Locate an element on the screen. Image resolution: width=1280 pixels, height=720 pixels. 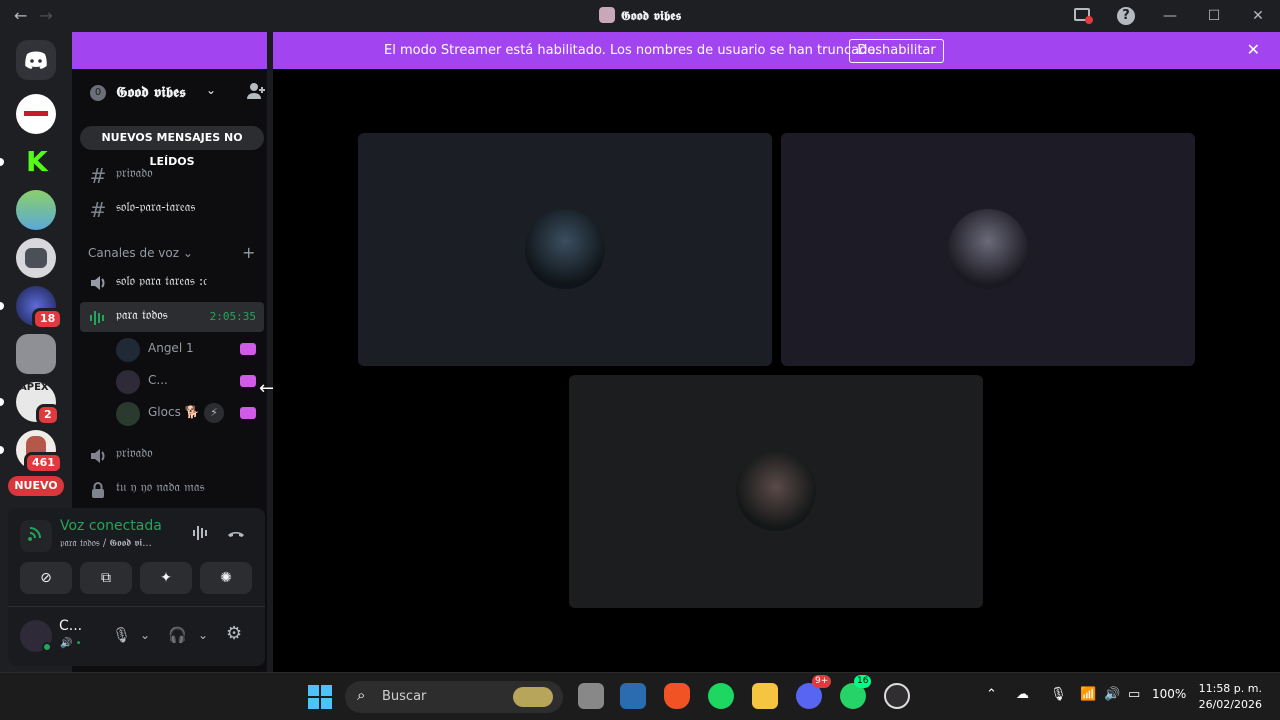
headset-icon: 🎧 is located at coordinates (177, 635).